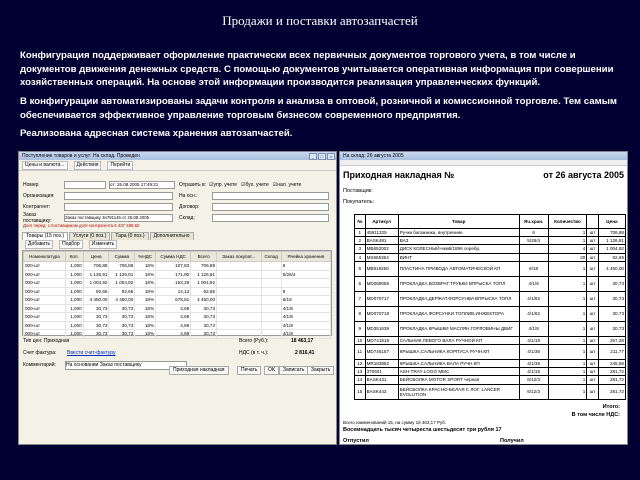 Image resolution: width=640 pixels, height=480 pixels. Describe the element at coordinates (254, 341) in the screenshot. I see `total-label: Всего (Руб.):` at that location.